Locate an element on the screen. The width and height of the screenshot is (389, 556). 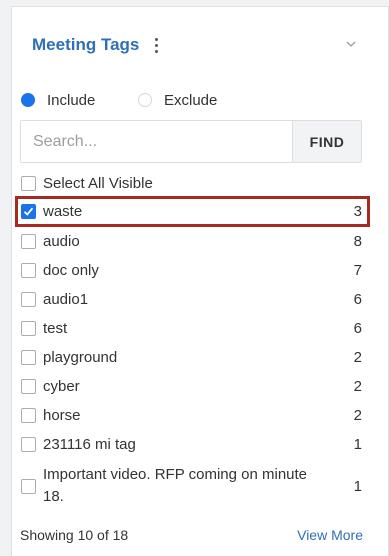
select-all-visible: Select All Visible is located at coordinates (87, 183).